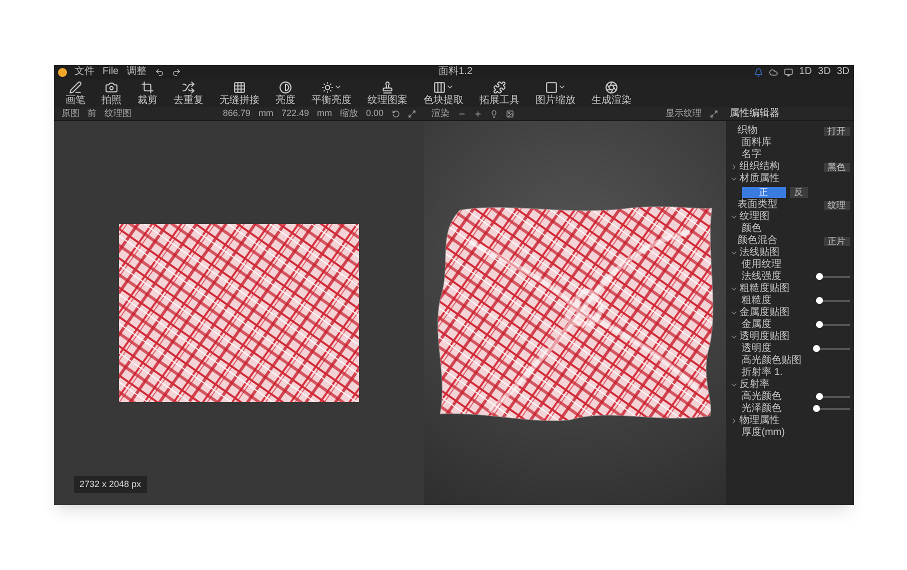  I want to click on face-toggle: 正, so click(764, 192).